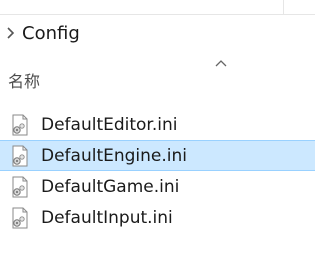 The height and width of the screenshot is (262, 320). I want to click on file-name: DefaultGame.ini, so click(110, 186).